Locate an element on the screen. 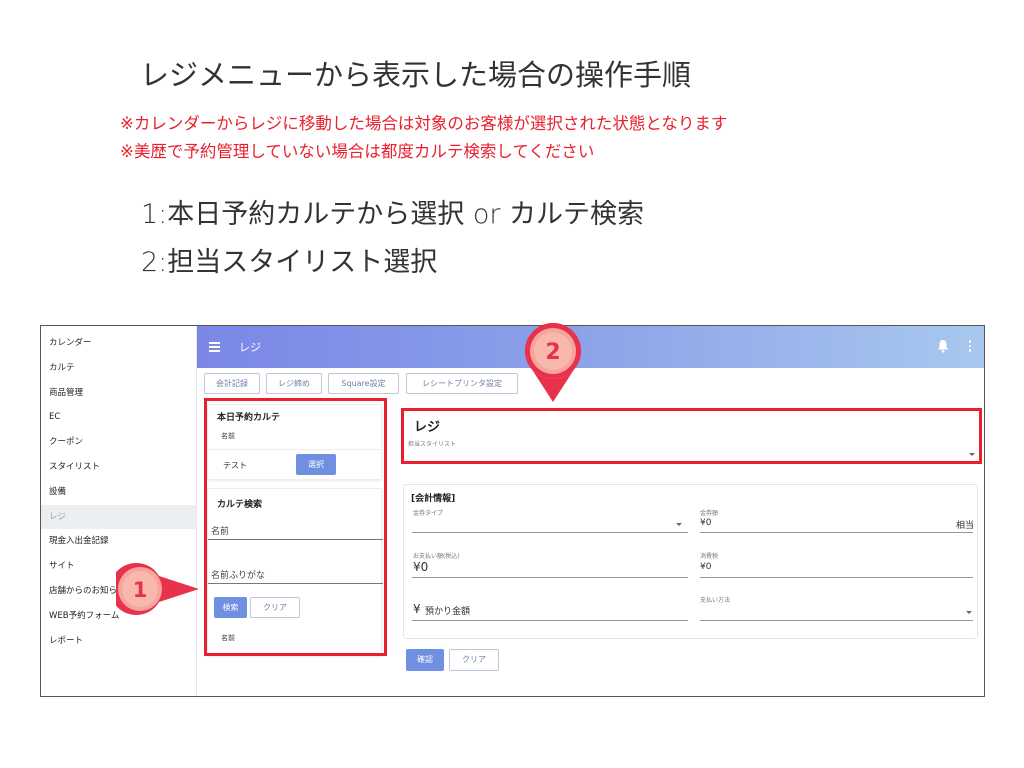 This screenshot has height=768, width=1024. app-topbar: レジ is located at coordinates (590, 347).